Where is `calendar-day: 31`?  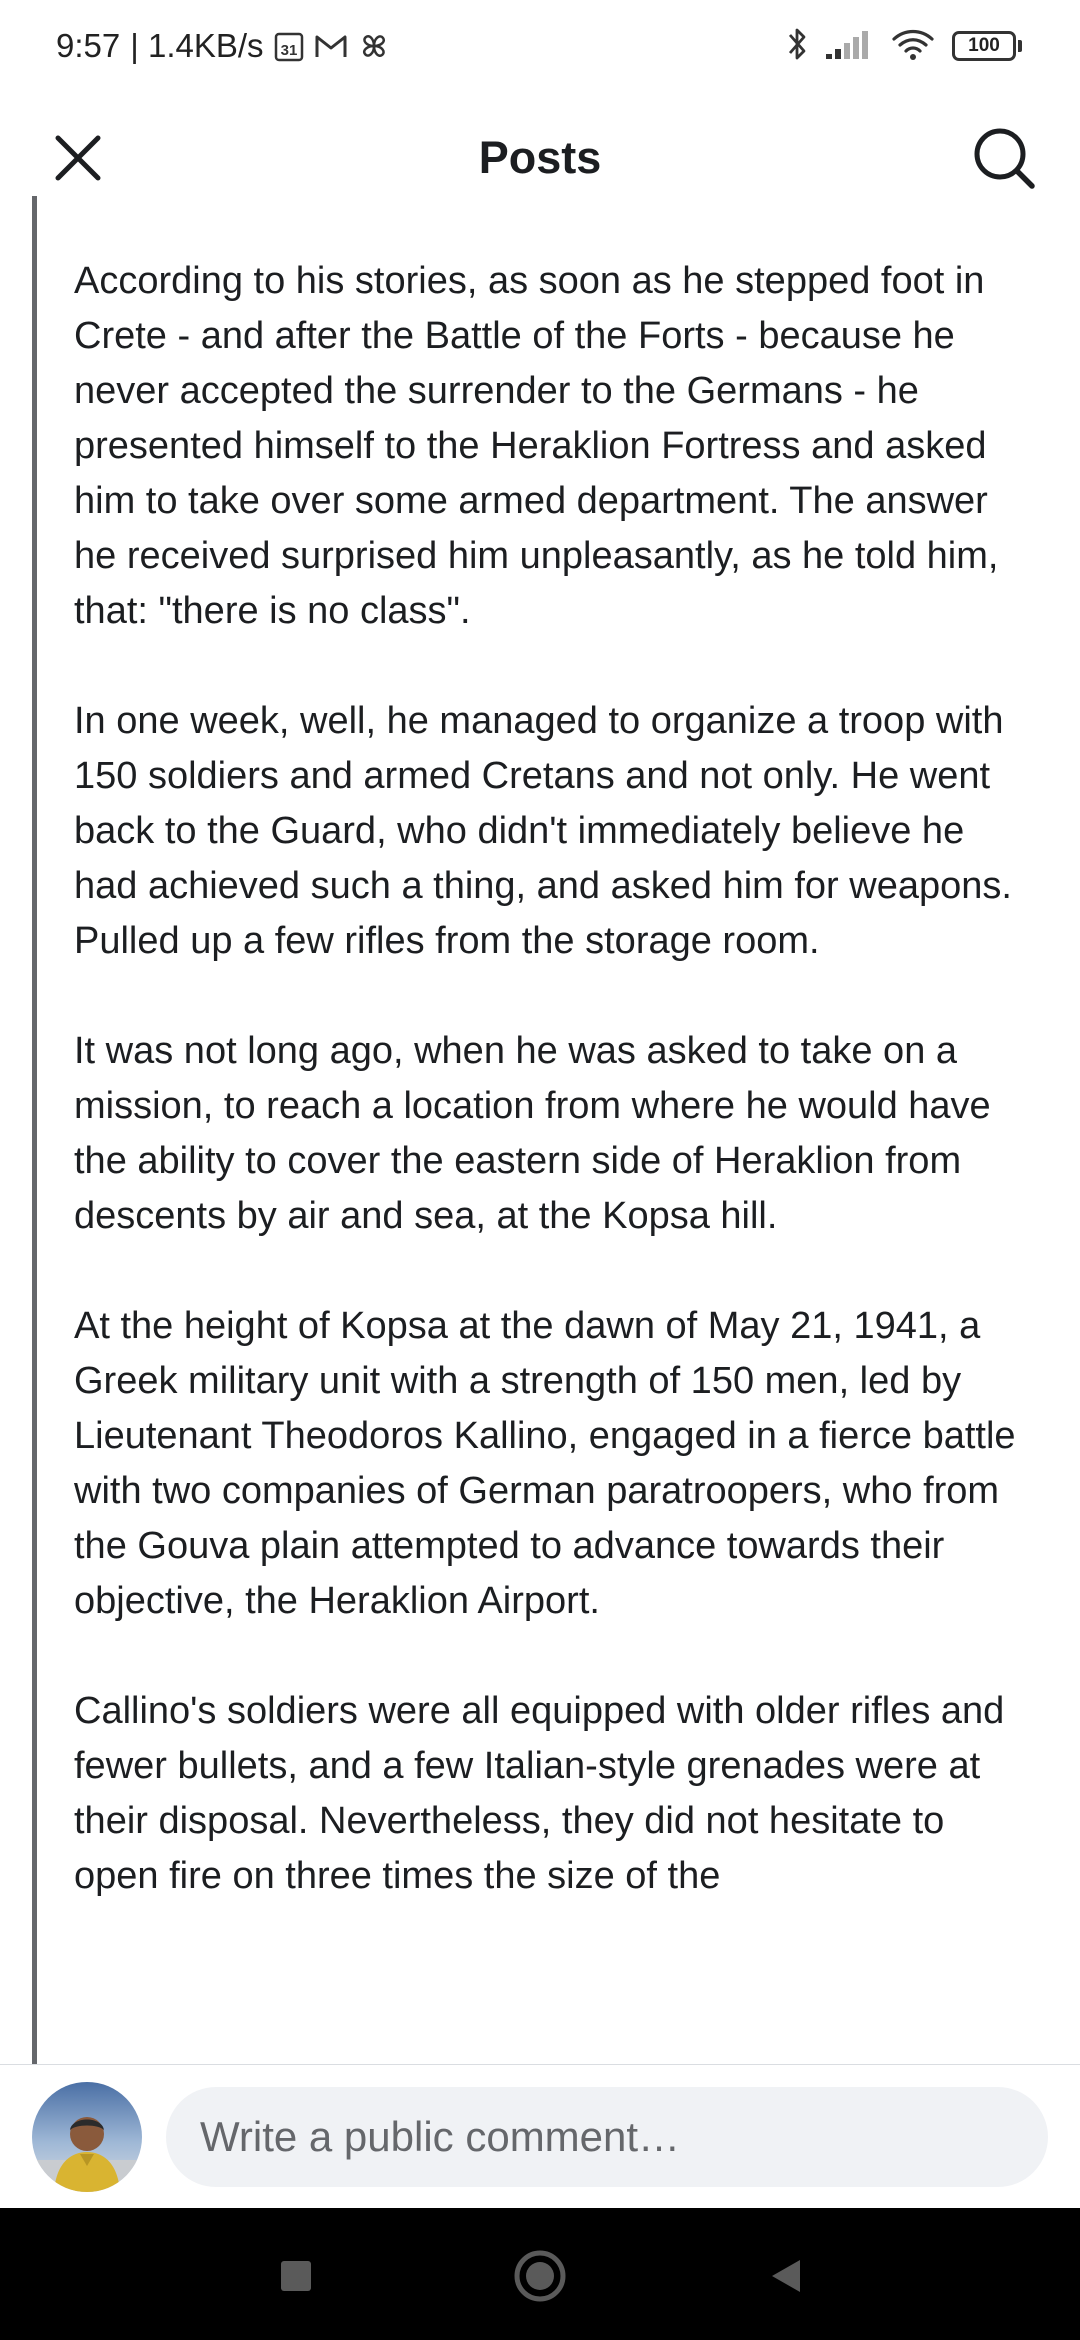 calendar-day: 31 is located at coordinates (288, 50).